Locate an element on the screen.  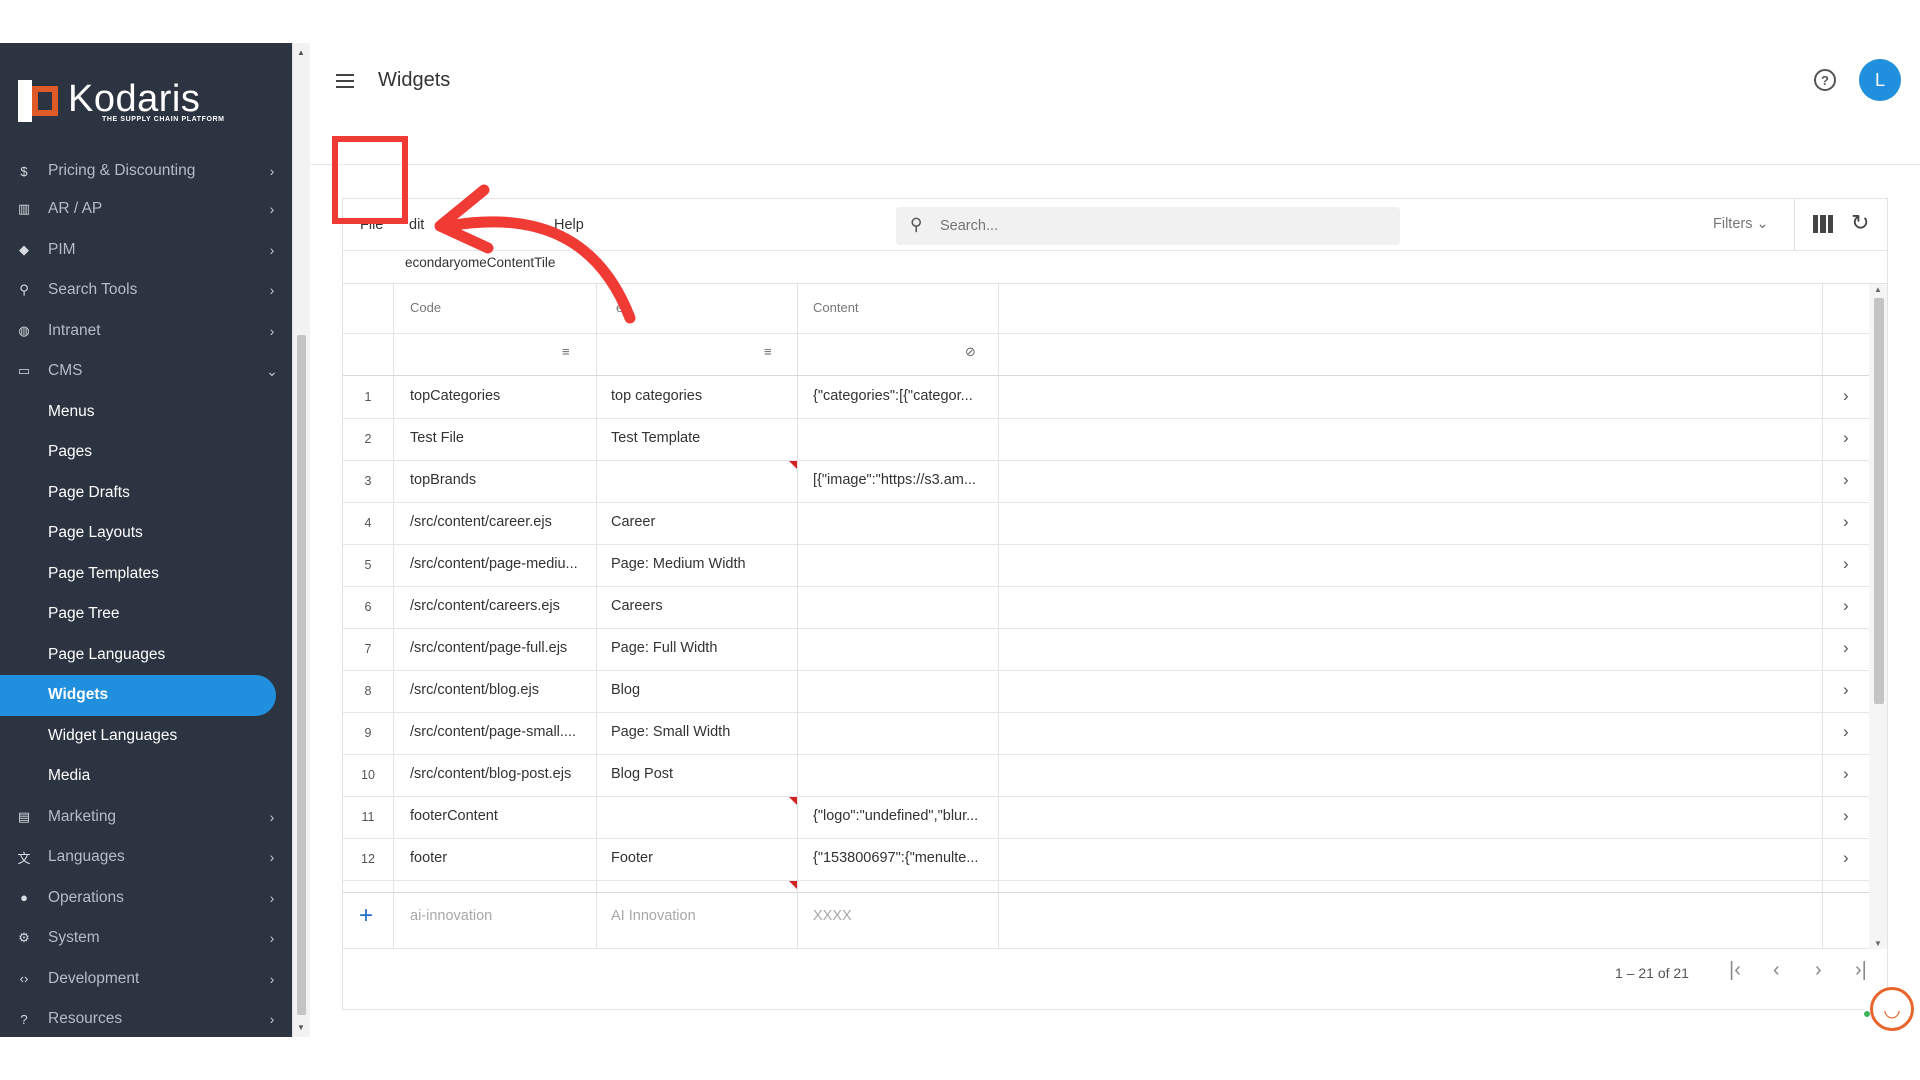
sidebar-item-pricing: $ Pricing & Discounting › is located at coordinates (146, 171).